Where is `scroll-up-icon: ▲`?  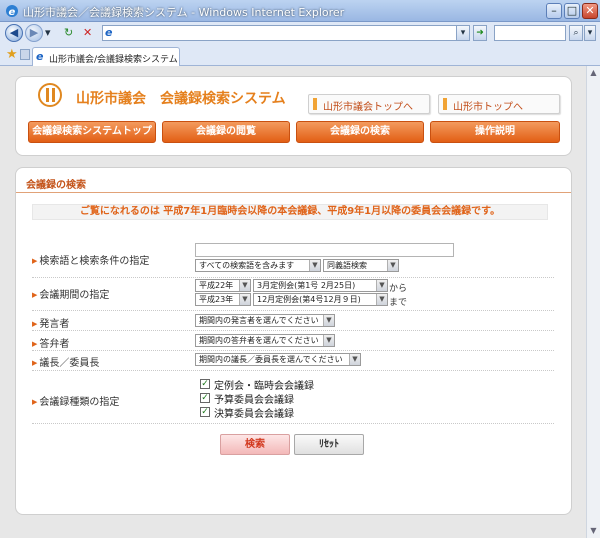
scroll-up-icon: ▲ is located at coordinates (593, 73).